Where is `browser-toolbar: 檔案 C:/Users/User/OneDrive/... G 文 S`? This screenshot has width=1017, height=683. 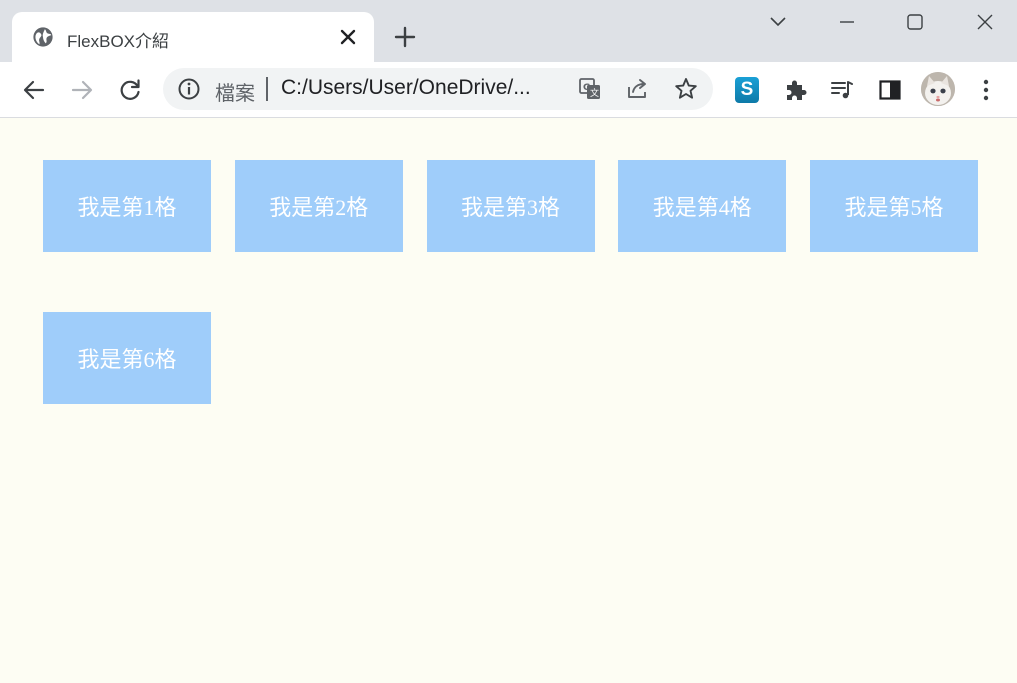
browser-toolbar: 檔案 C:/Users/User/OneDrive/... G 文 S is located at coordinates (508, 90).